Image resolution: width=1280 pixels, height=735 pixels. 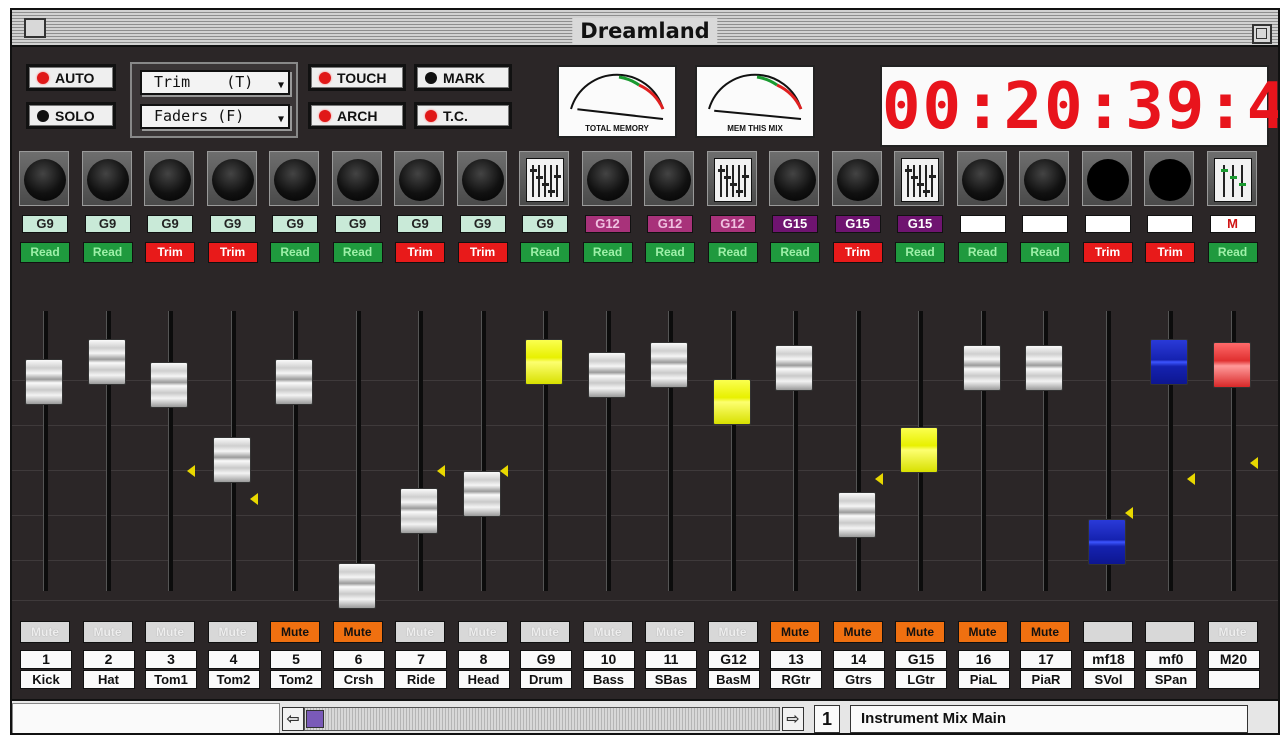 What do you see at coordinates (827, 719) in the screenshot?
I see `mix-number: 1` at bounding box center [827, 719].